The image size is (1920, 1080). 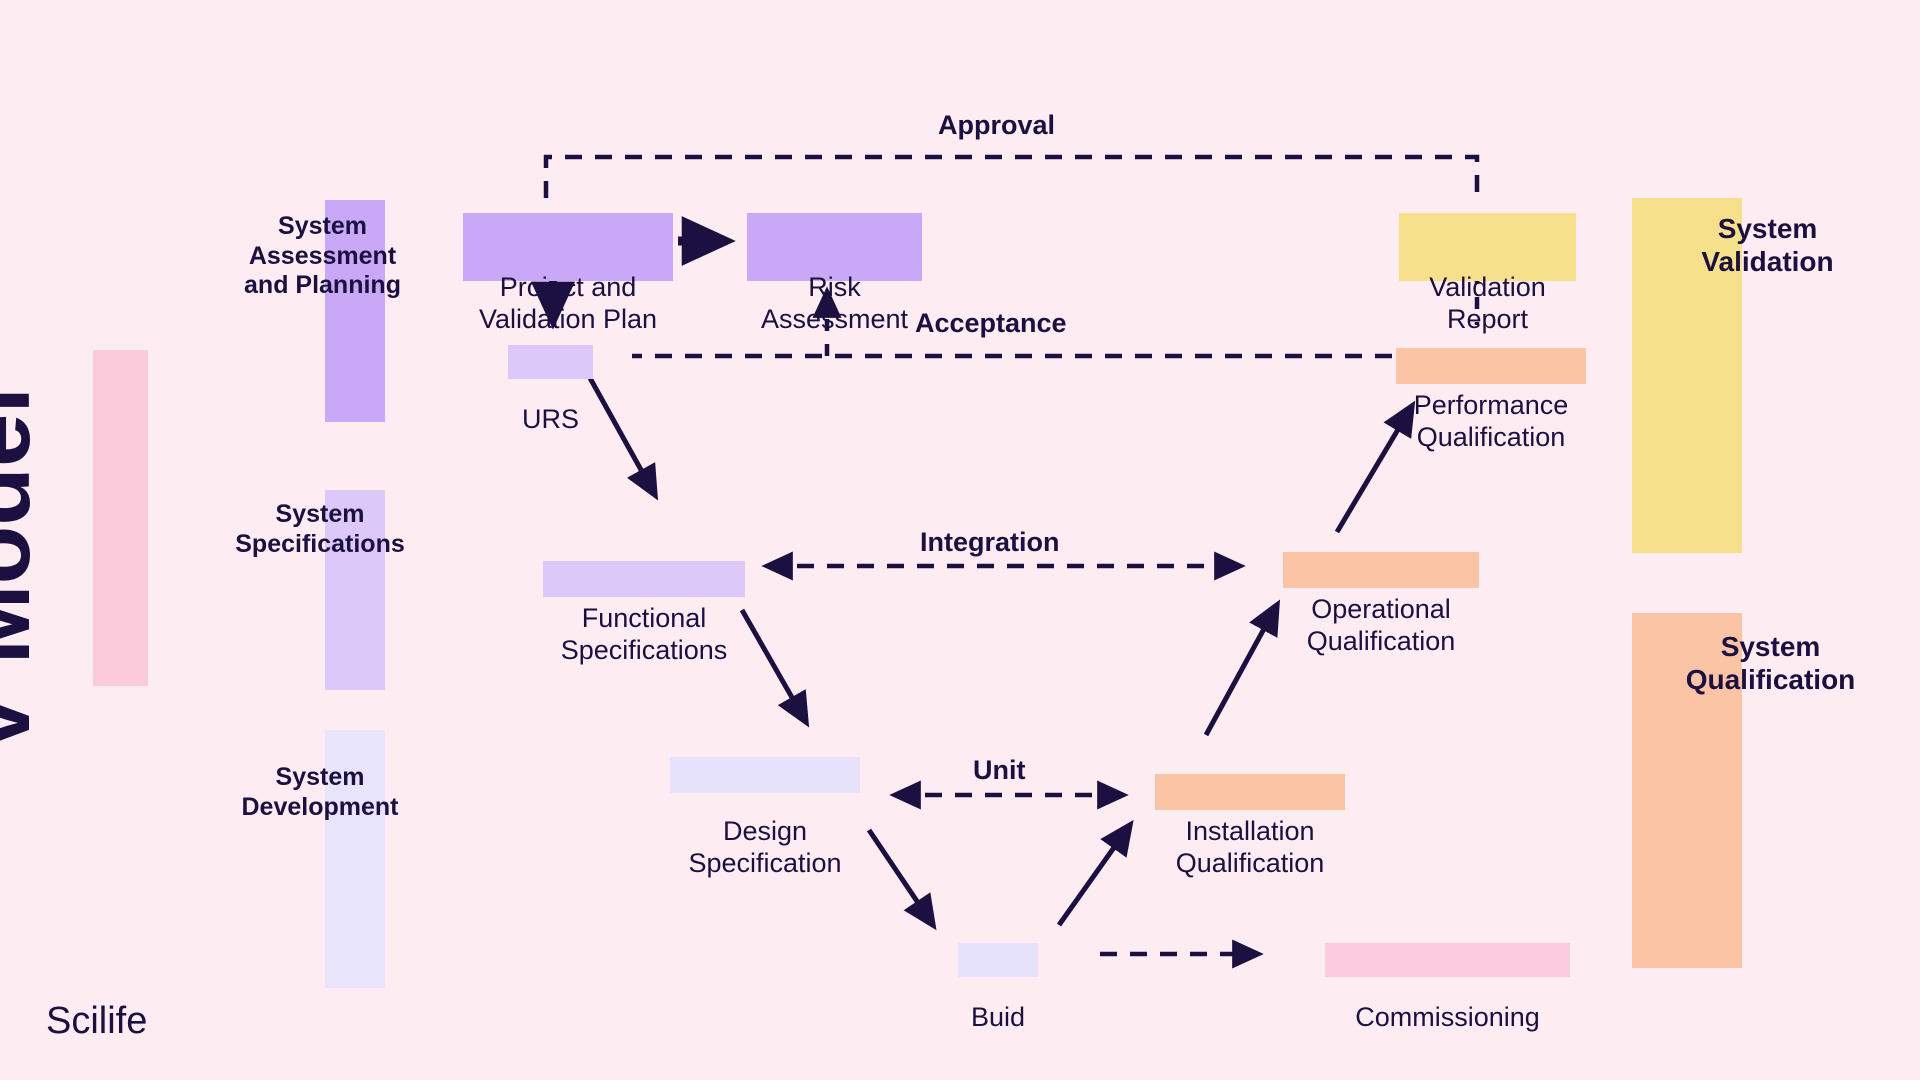 What do you see at coordinates (550, 403) in the screenshot?
I see `node-urs: URS` at bounding box center [550, 403].